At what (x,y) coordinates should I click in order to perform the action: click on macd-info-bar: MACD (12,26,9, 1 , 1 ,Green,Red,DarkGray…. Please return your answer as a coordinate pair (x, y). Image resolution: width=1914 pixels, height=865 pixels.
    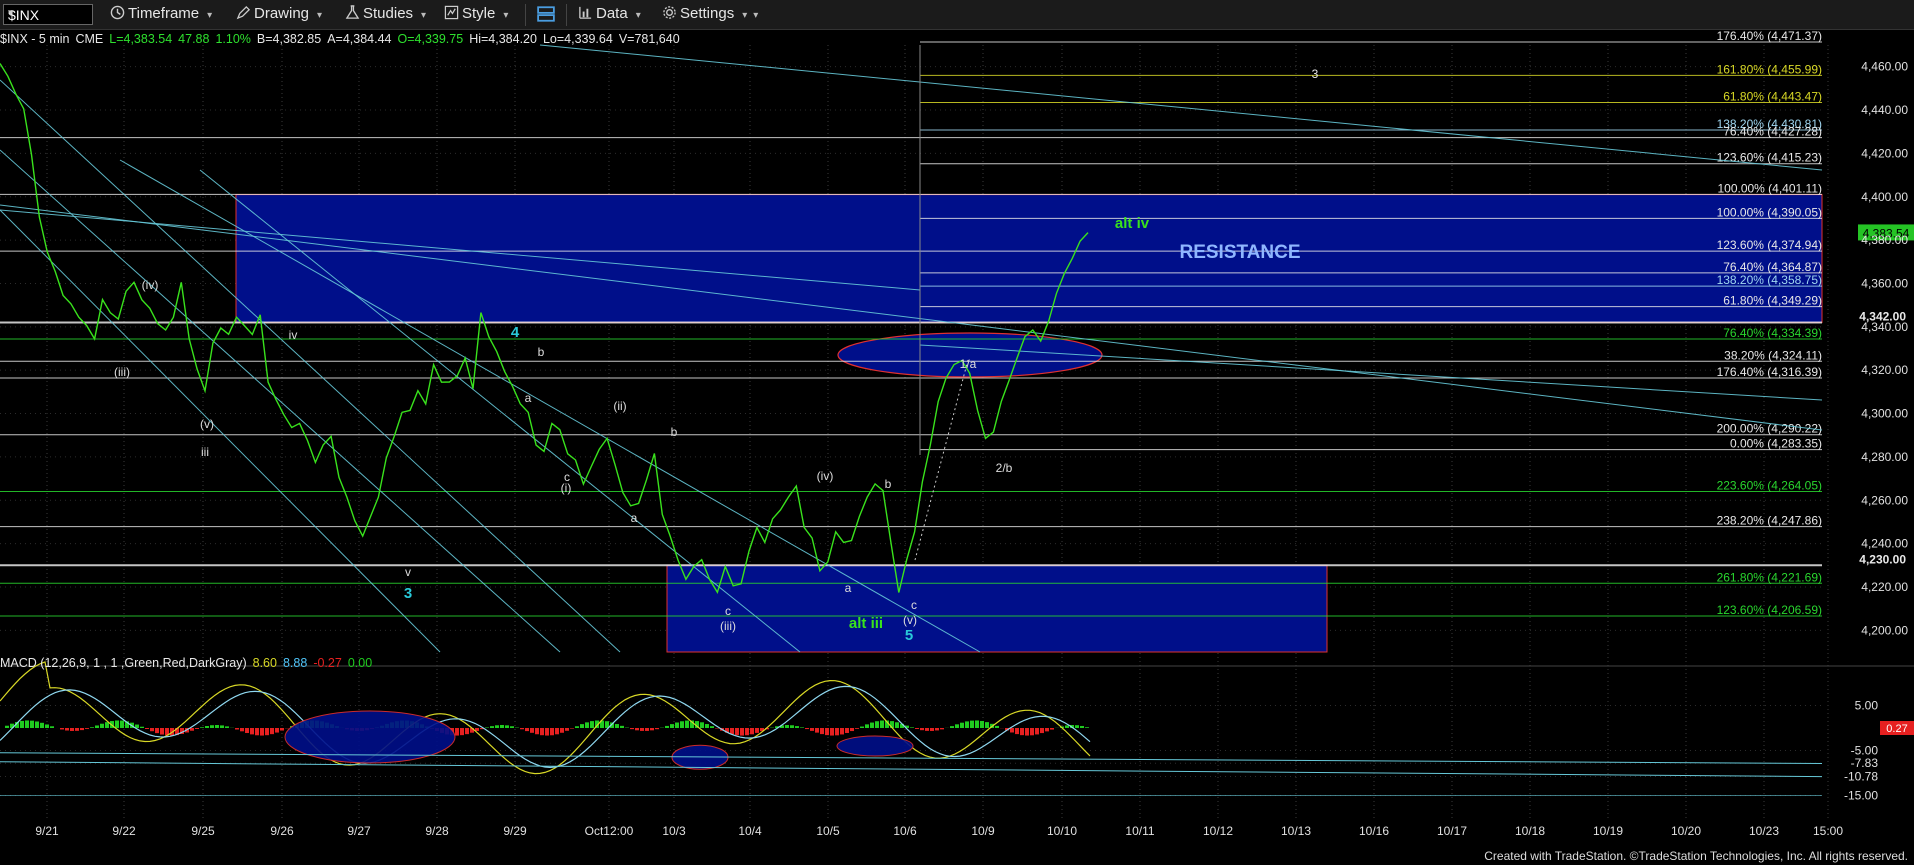
    Looking at the image, I should click on (189, 663).